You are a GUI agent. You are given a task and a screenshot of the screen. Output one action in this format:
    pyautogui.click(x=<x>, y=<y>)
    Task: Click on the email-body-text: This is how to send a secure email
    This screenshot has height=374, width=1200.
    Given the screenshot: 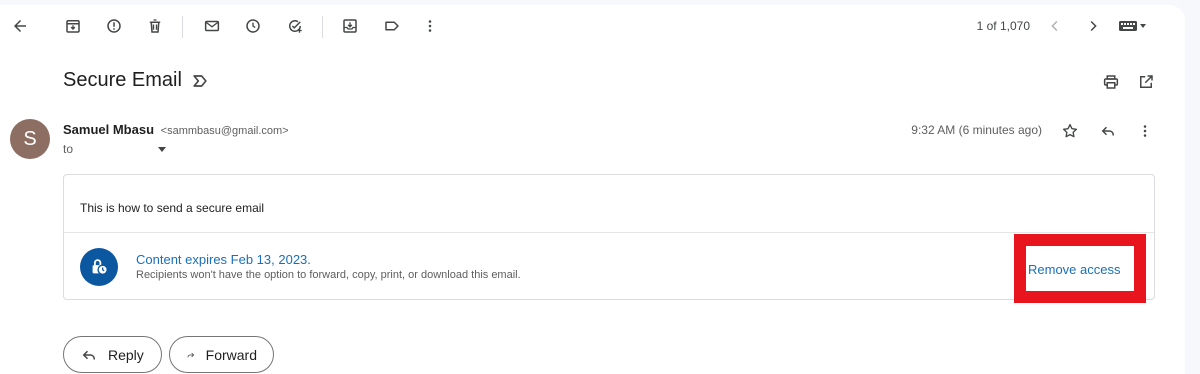 What is the action you would take?
    pyautogui.click(x=172, y=208)
    